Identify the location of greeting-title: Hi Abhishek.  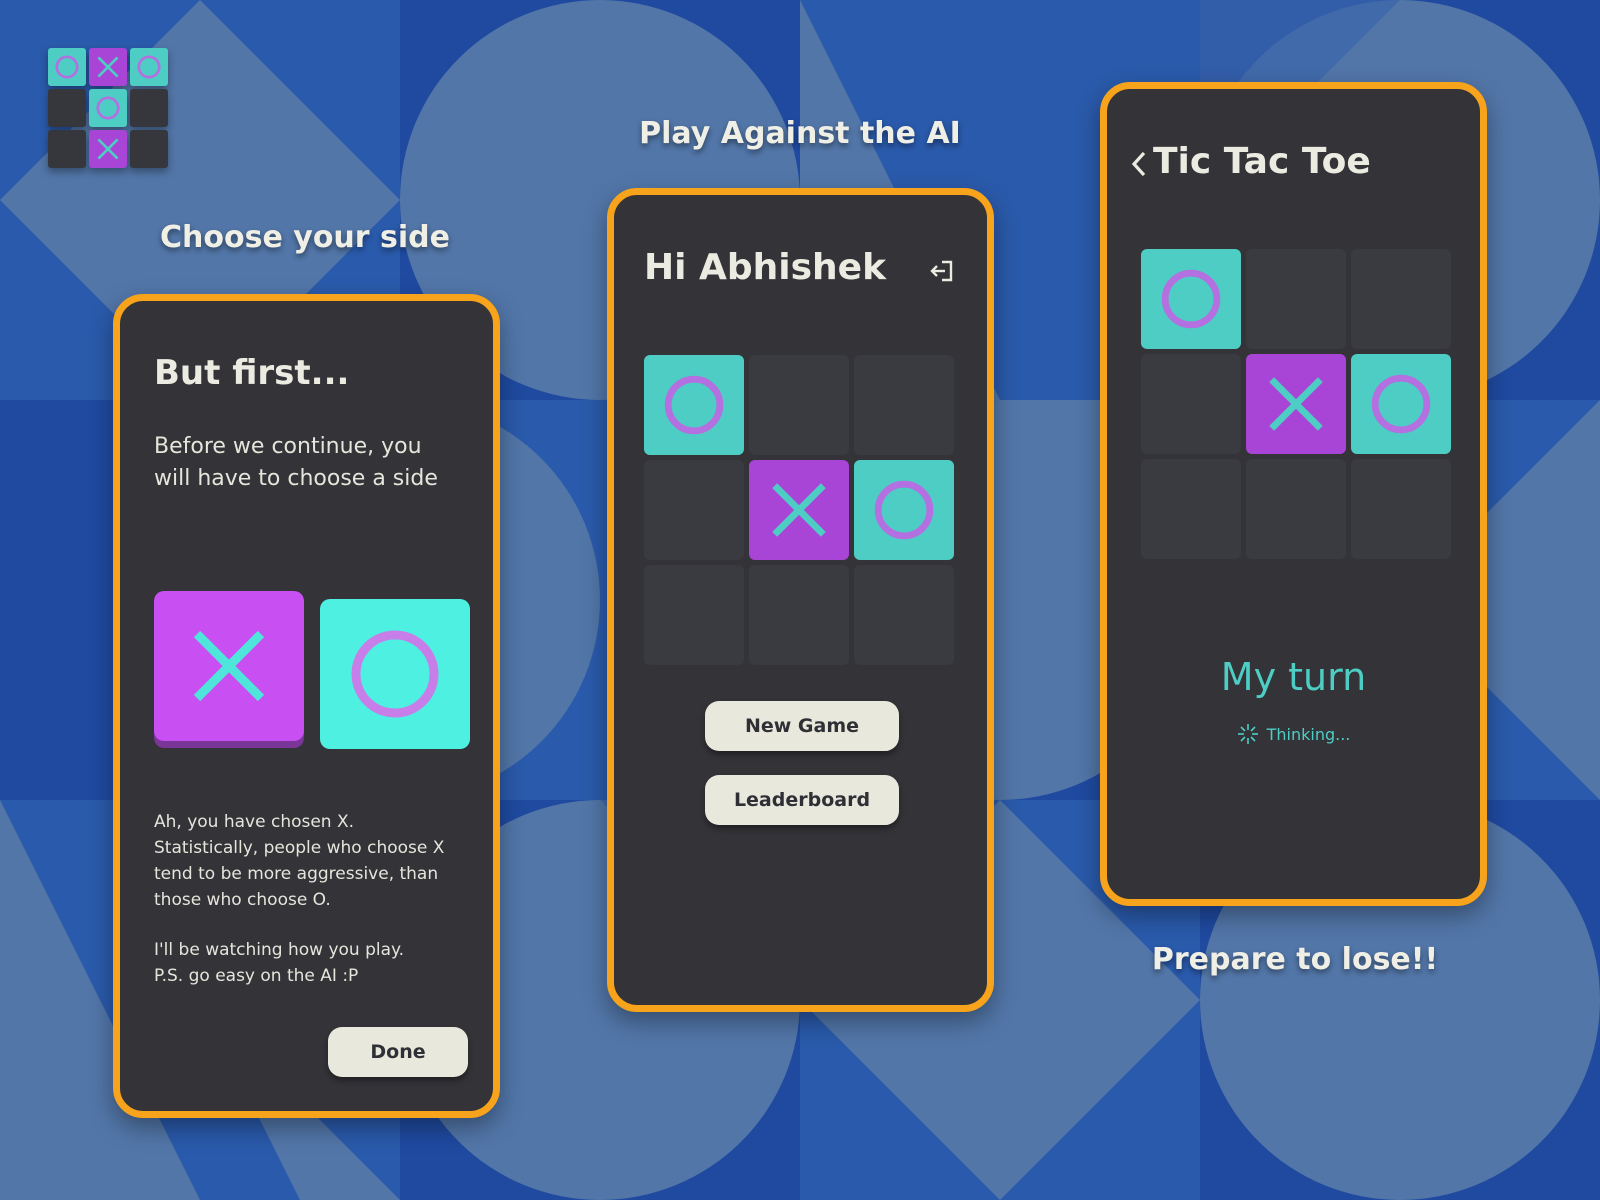
(765, 267).